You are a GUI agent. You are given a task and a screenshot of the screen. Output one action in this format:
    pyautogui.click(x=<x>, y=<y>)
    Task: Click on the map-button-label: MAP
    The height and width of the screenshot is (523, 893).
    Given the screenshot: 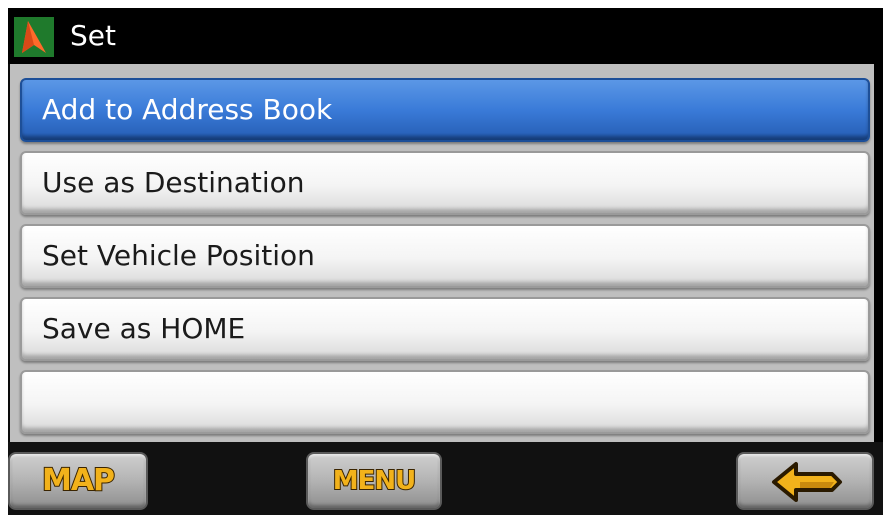 What is the action you would take?
    pyautogui.click(x=78, y=480)
    